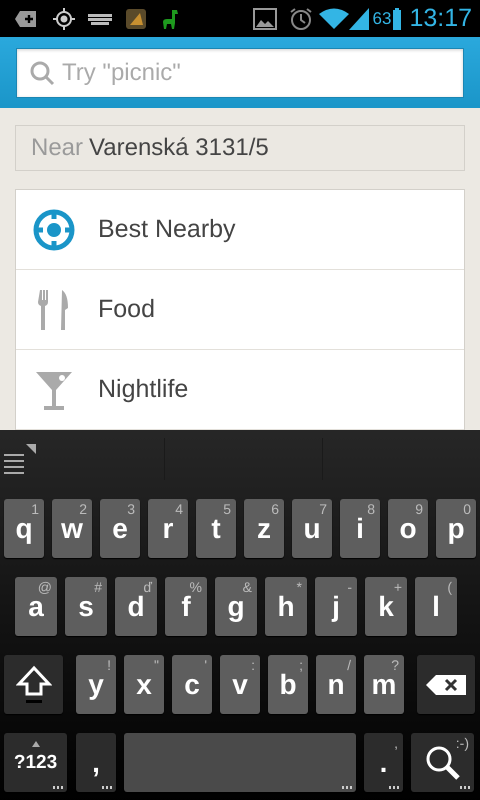 This screenshot has height=800, width=480. Describe the element at coordinates (336, 684) in the screenshot. I see `key: n /` at that location.